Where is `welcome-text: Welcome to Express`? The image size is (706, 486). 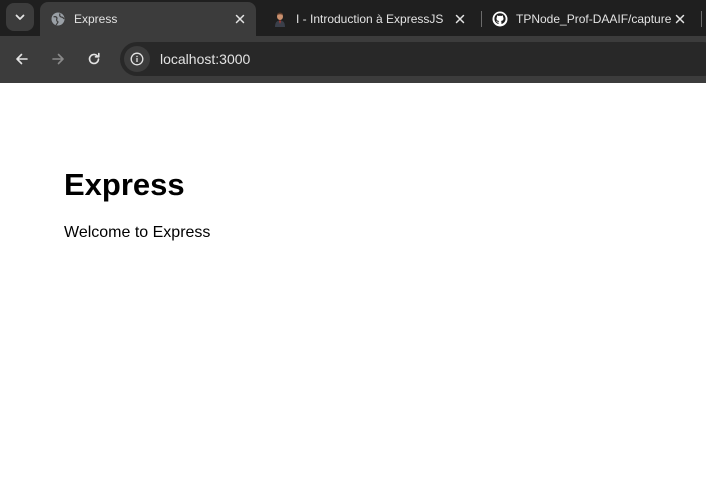 welcome-text: Welcome to Express is located at coordinates (137, 232).